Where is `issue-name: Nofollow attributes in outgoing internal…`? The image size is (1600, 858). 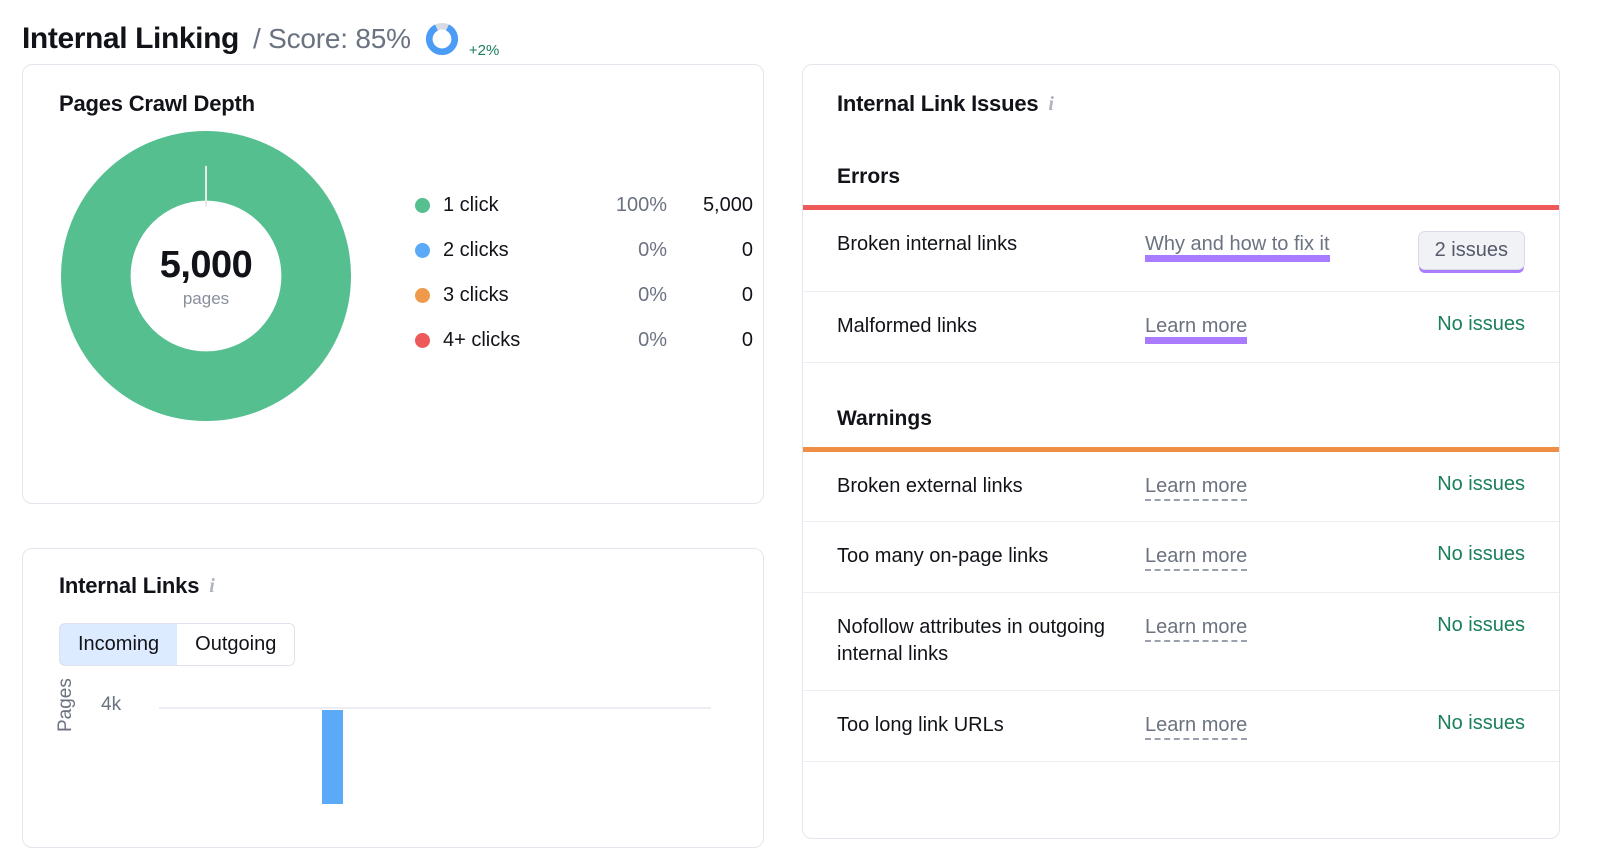 issue-name: Nofollow attributes in outgoing internal… is located at coordinates (971, 640).